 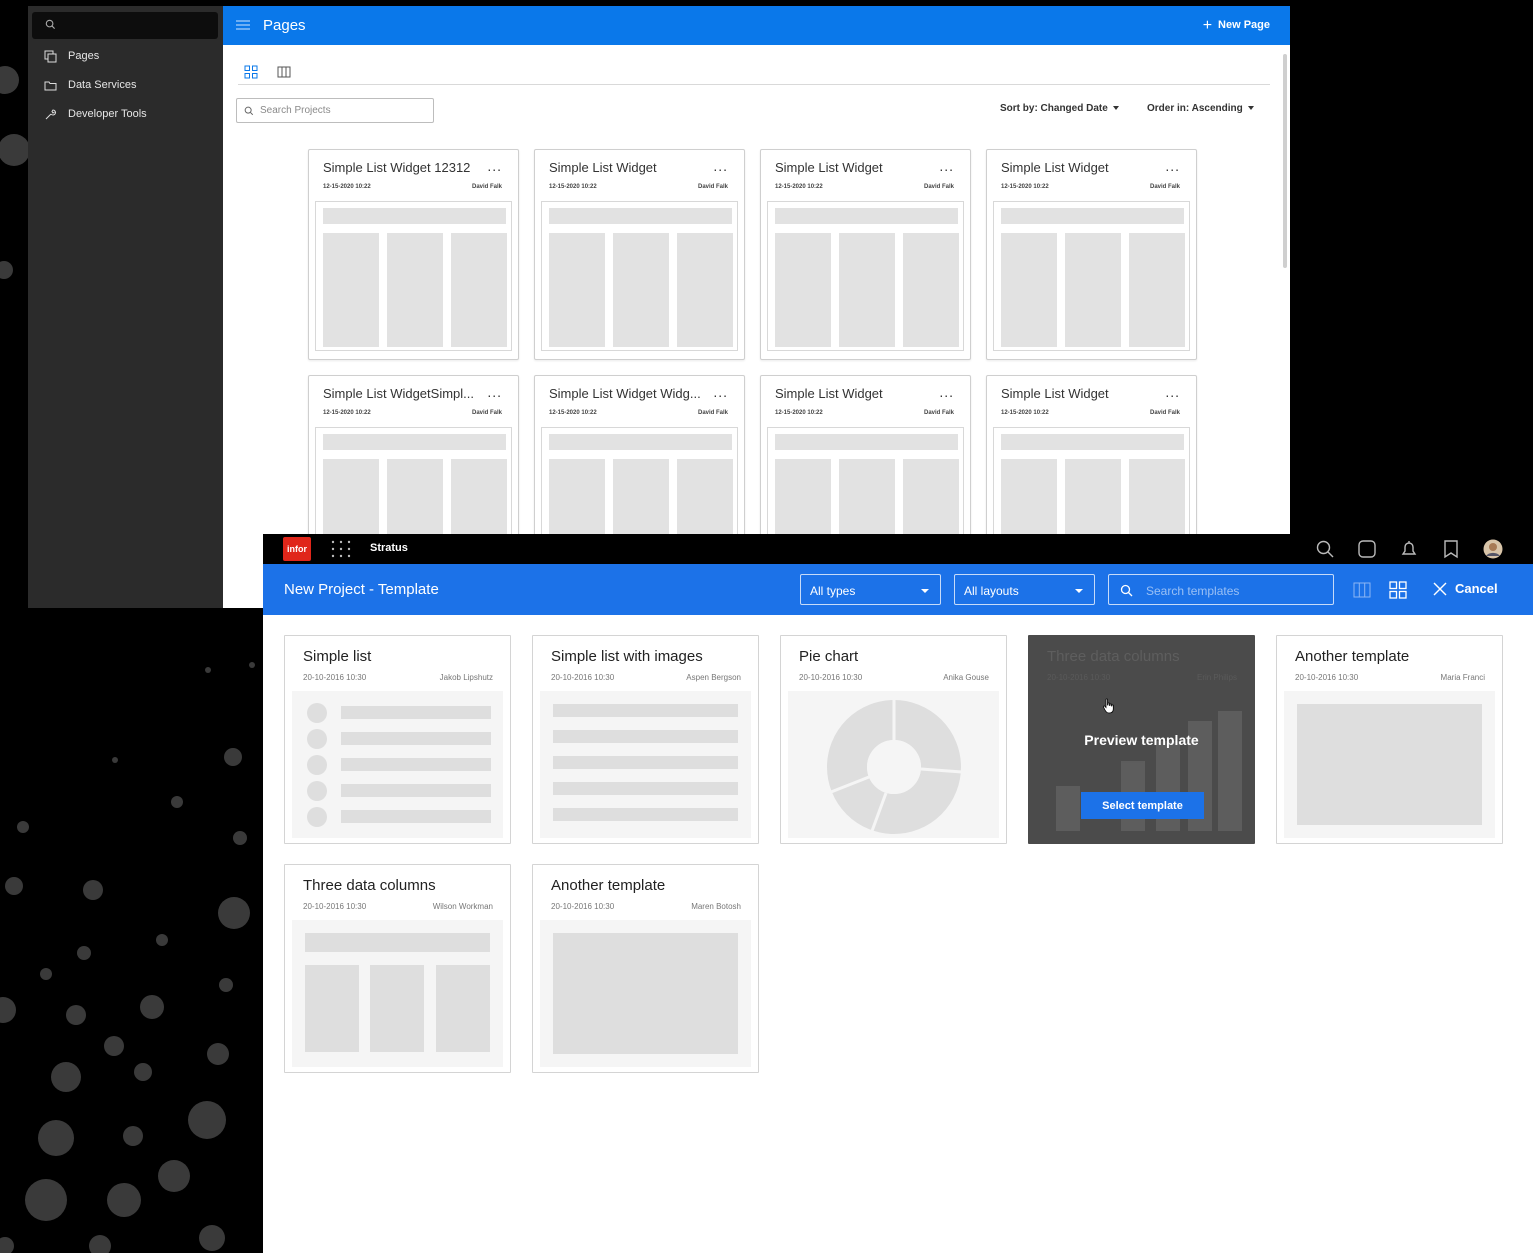 What do you see at coordinates (71, 56) in the screenshot?
I see `sidebar-item-pages: Pages` at bounding box center [71, 56].